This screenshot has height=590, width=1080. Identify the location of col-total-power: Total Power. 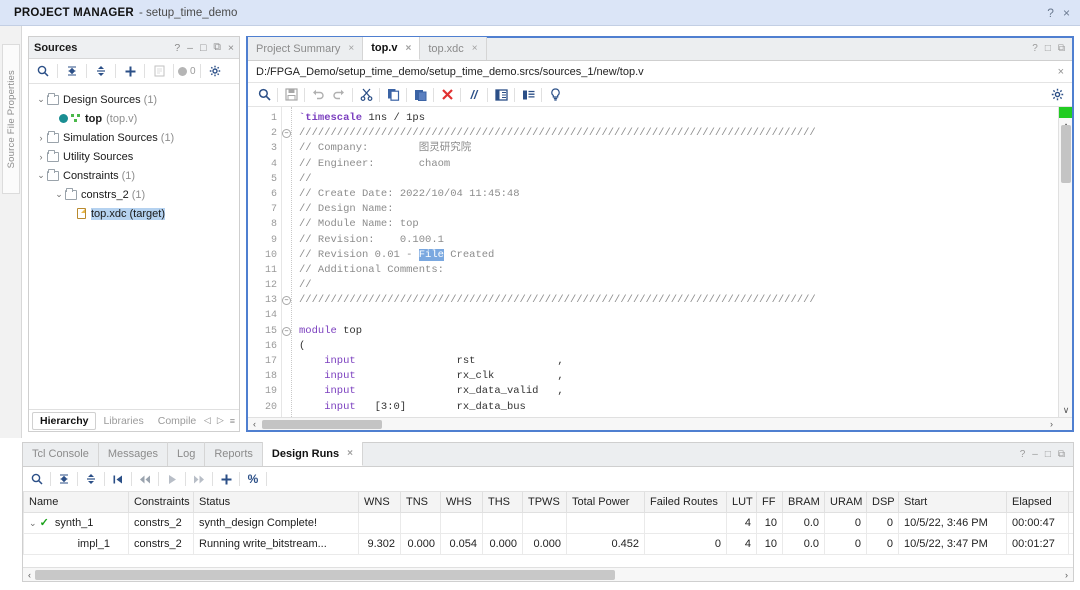
(605, 502).